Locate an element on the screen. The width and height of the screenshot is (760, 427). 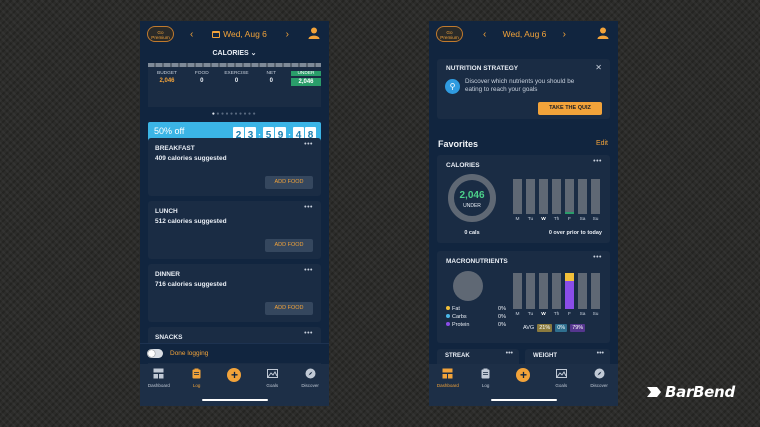
close-icon: ✕ is located at coordinates (598, 67).